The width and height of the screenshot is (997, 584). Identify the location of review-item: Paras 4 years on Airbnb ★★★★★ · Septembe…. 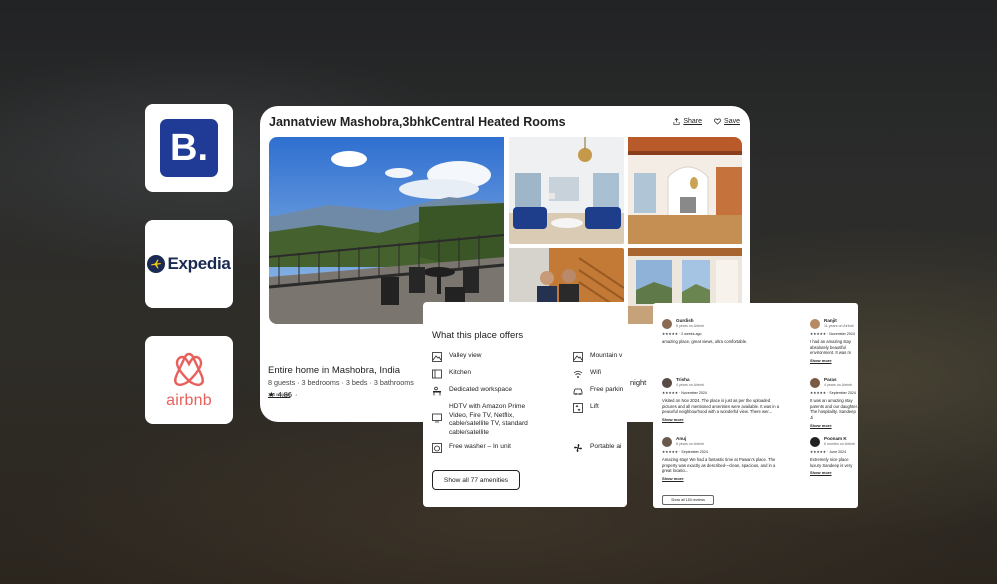
(834, 402).